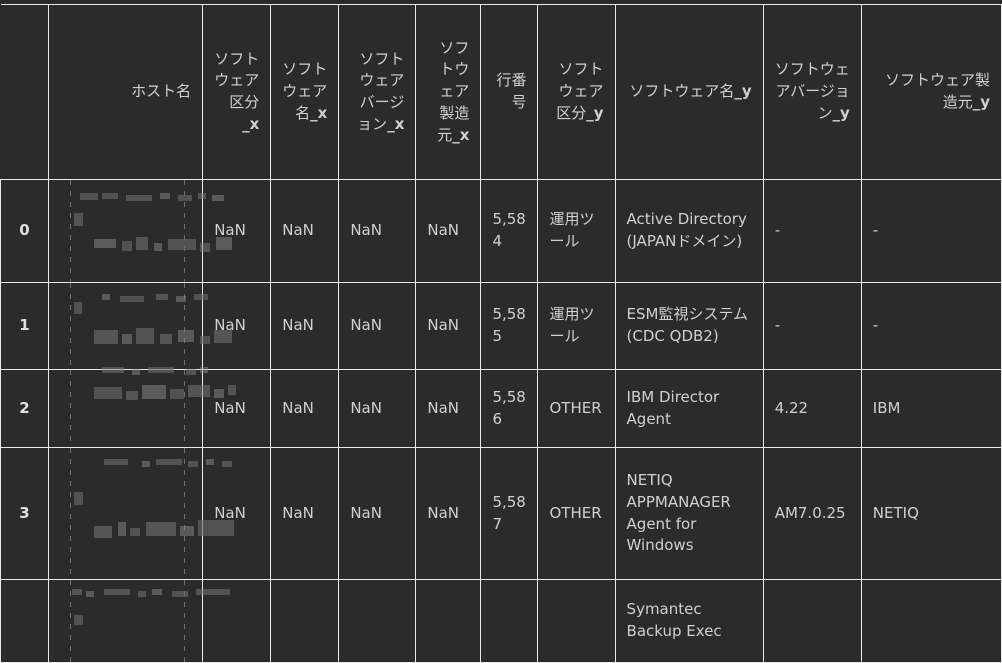  What do you see at coordinates (689, 513) in the screenshot?
I see `cell-sw_name_y: NETIQ APPMANAGER Agent for Windows` at bounding box center [689, 513].